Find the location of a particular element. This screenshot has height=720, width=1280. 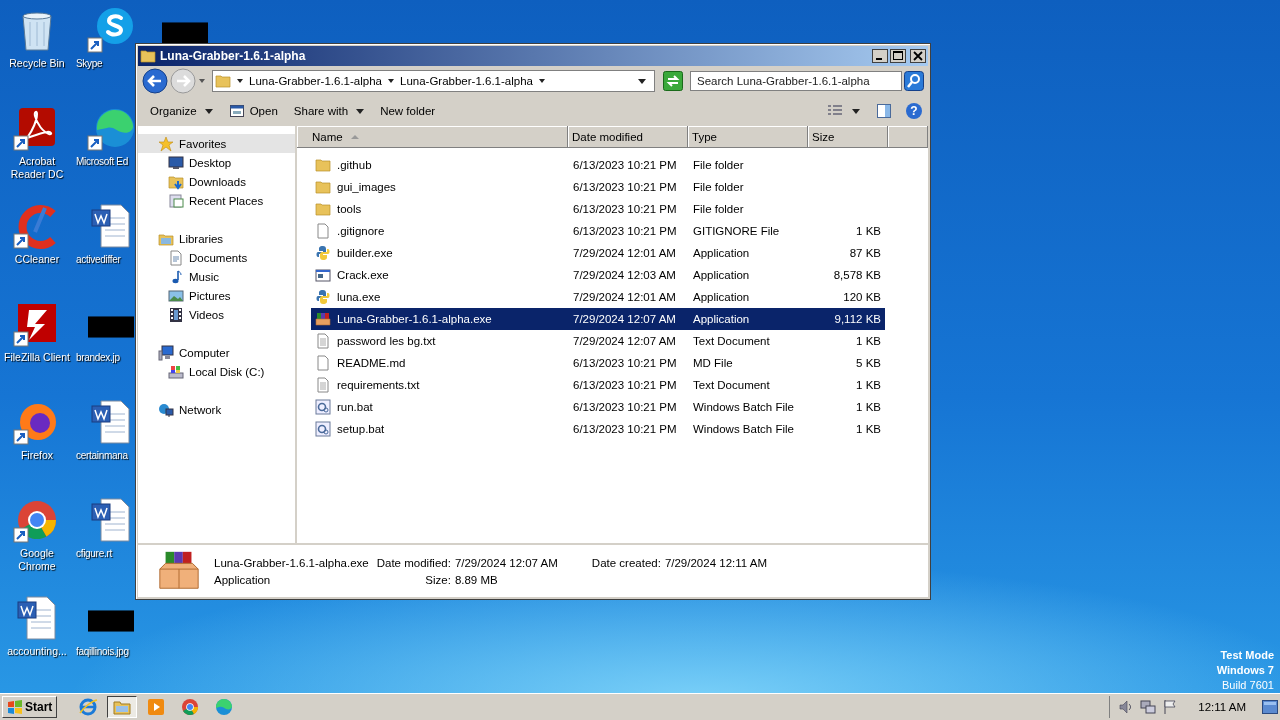

nav-item: Downloads is located at coordinates (216, 181).